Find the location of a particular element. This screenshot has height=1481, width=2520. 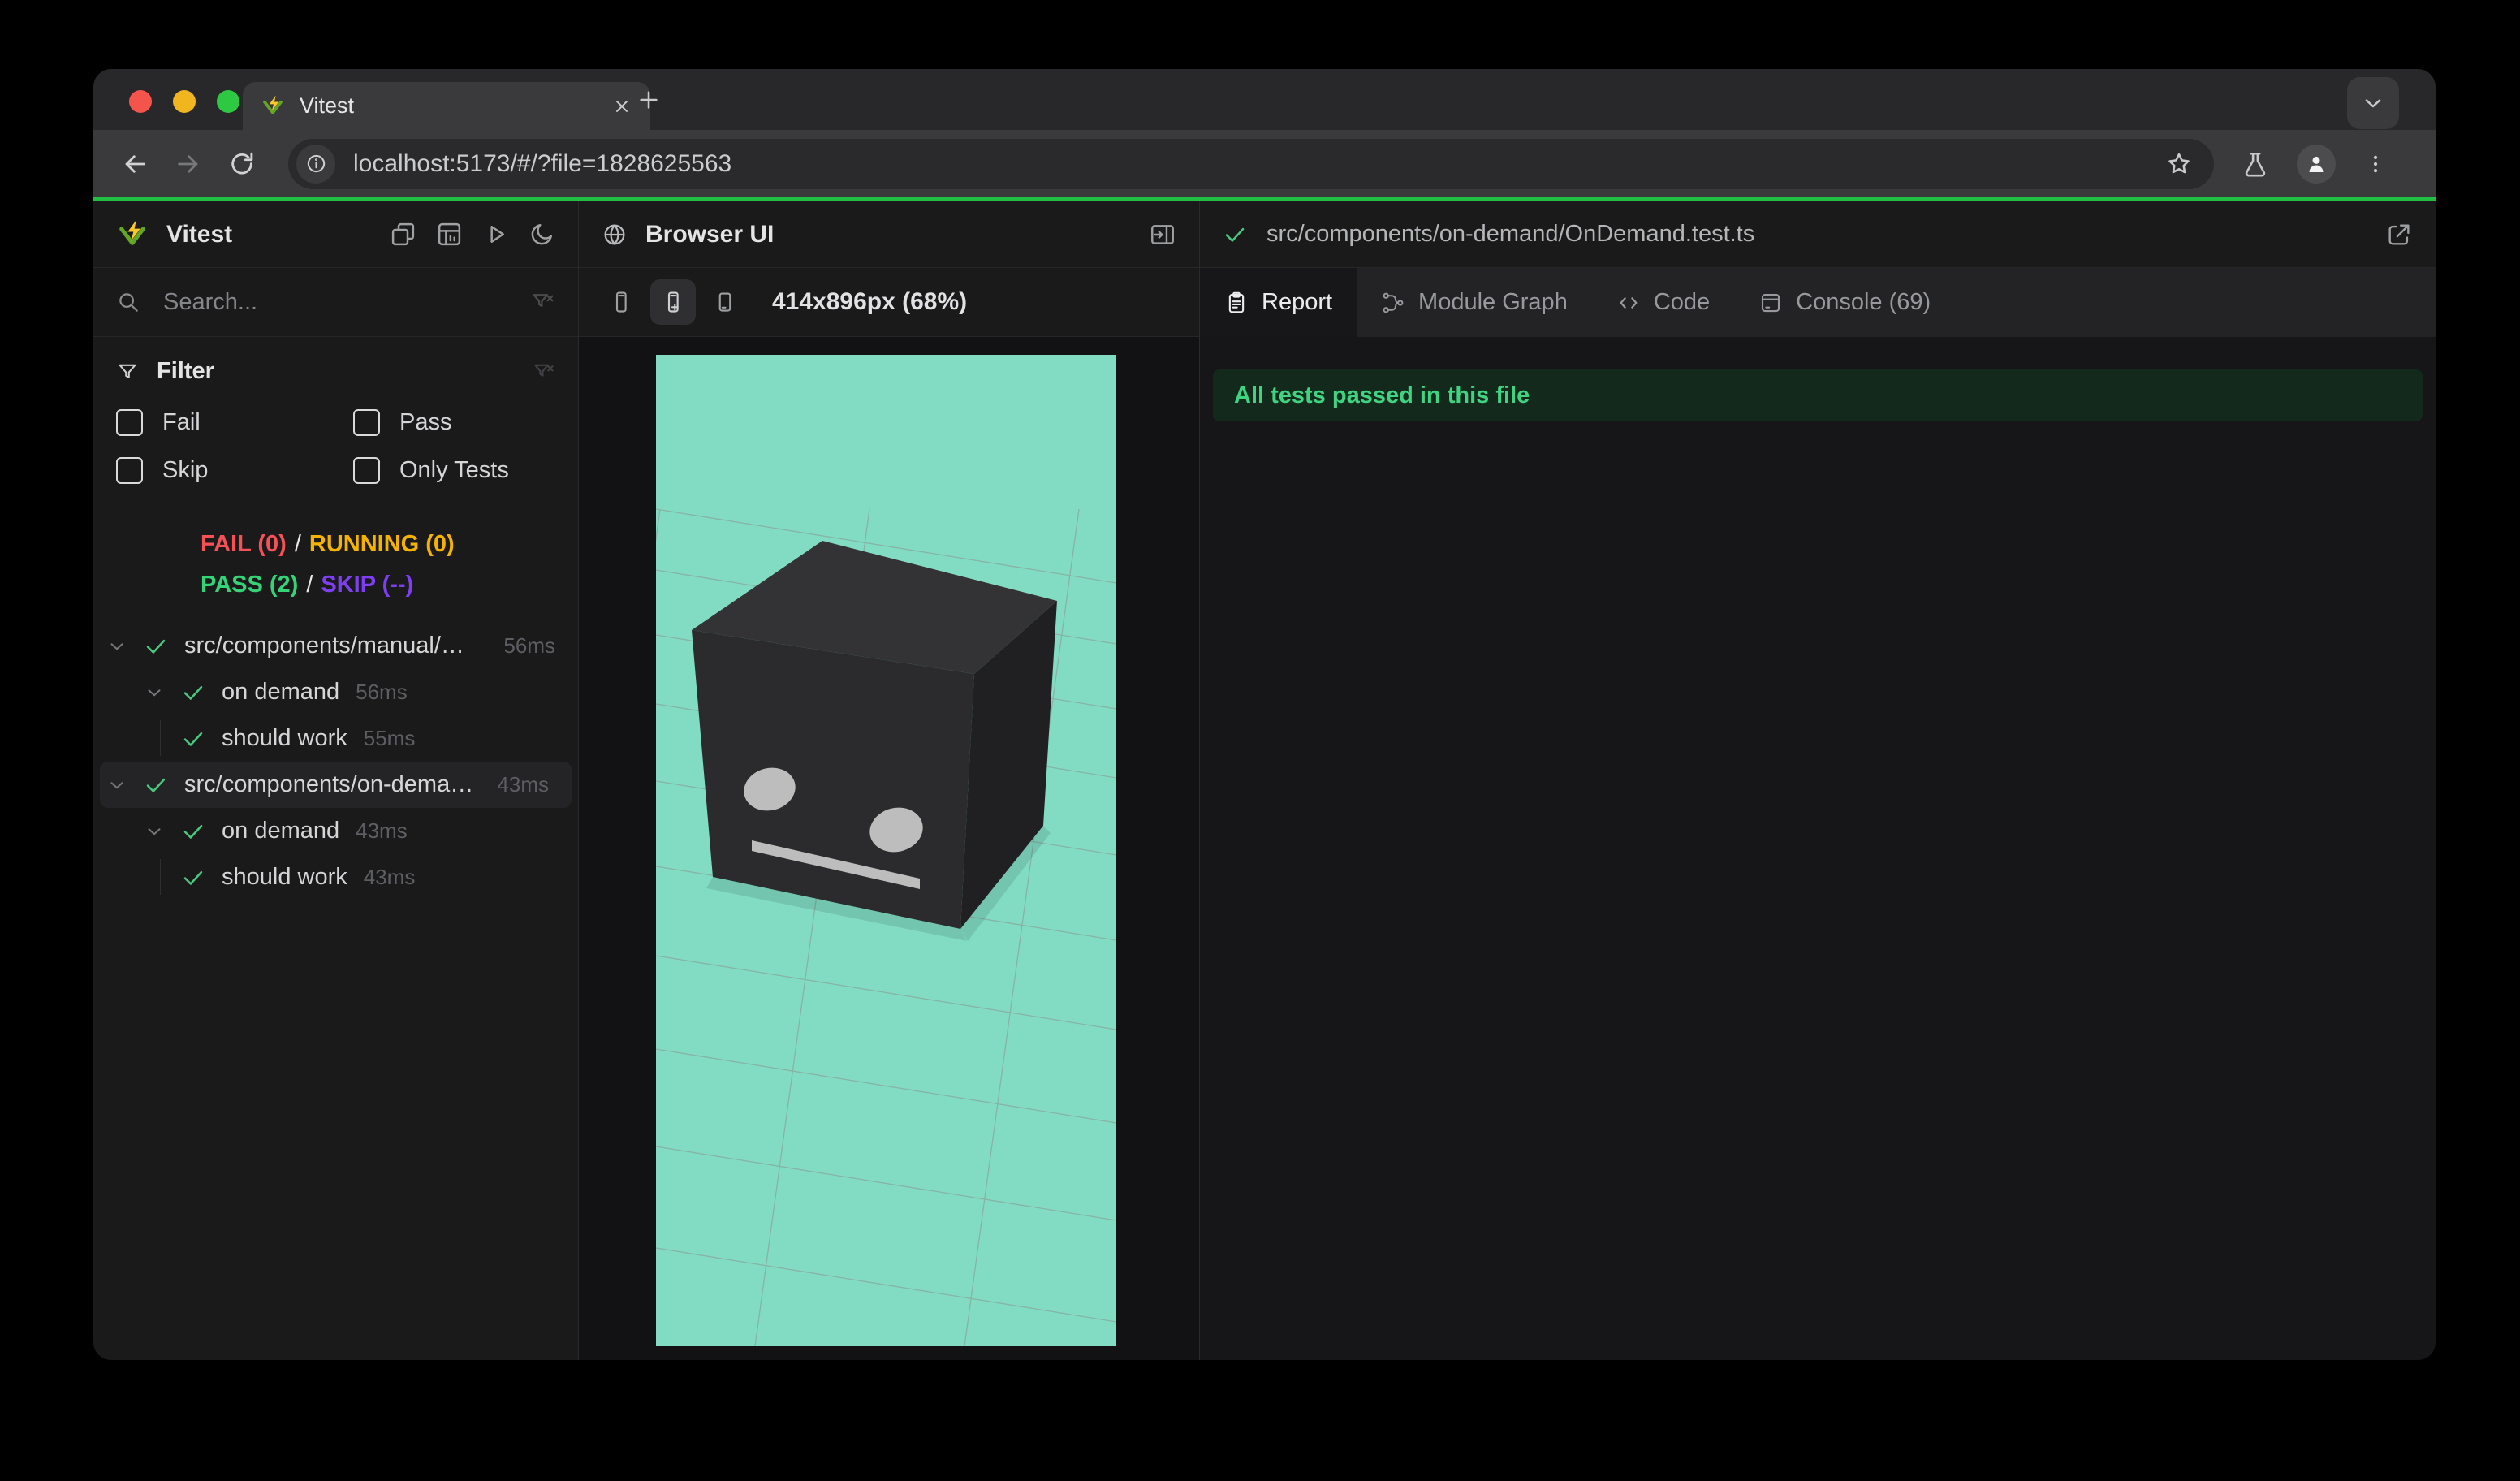

summary-line-2: PASS (2) / SKIP (--) is located at coordinates (307, 585).